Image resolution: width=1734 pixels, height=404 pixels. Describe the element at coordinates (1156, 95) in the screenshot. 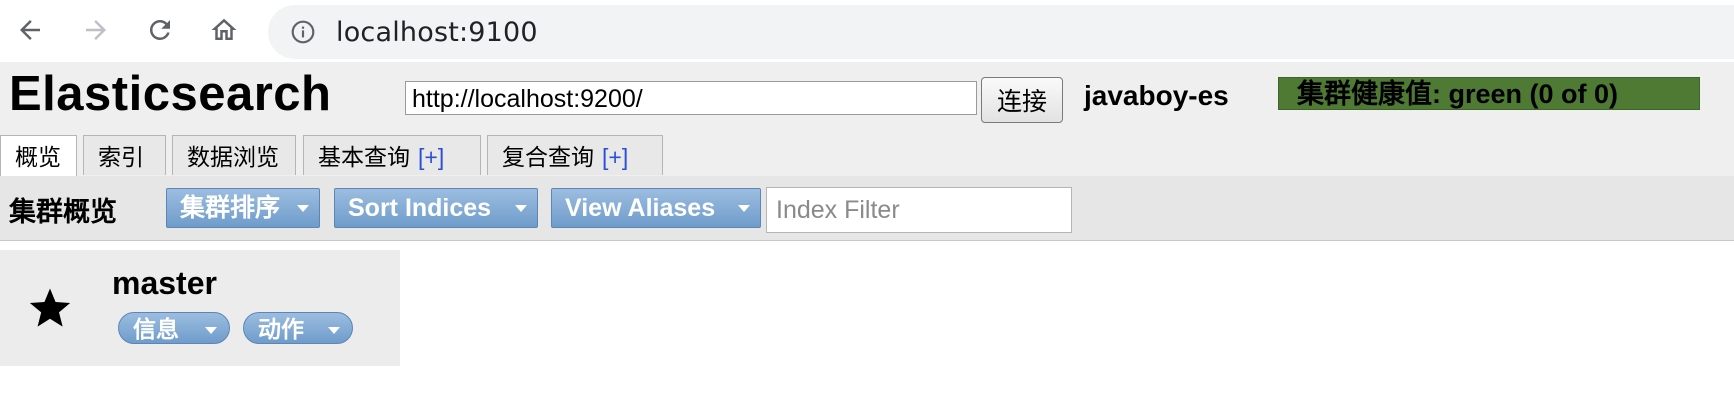

I see `cluster-name: javaboy-es` at that location.